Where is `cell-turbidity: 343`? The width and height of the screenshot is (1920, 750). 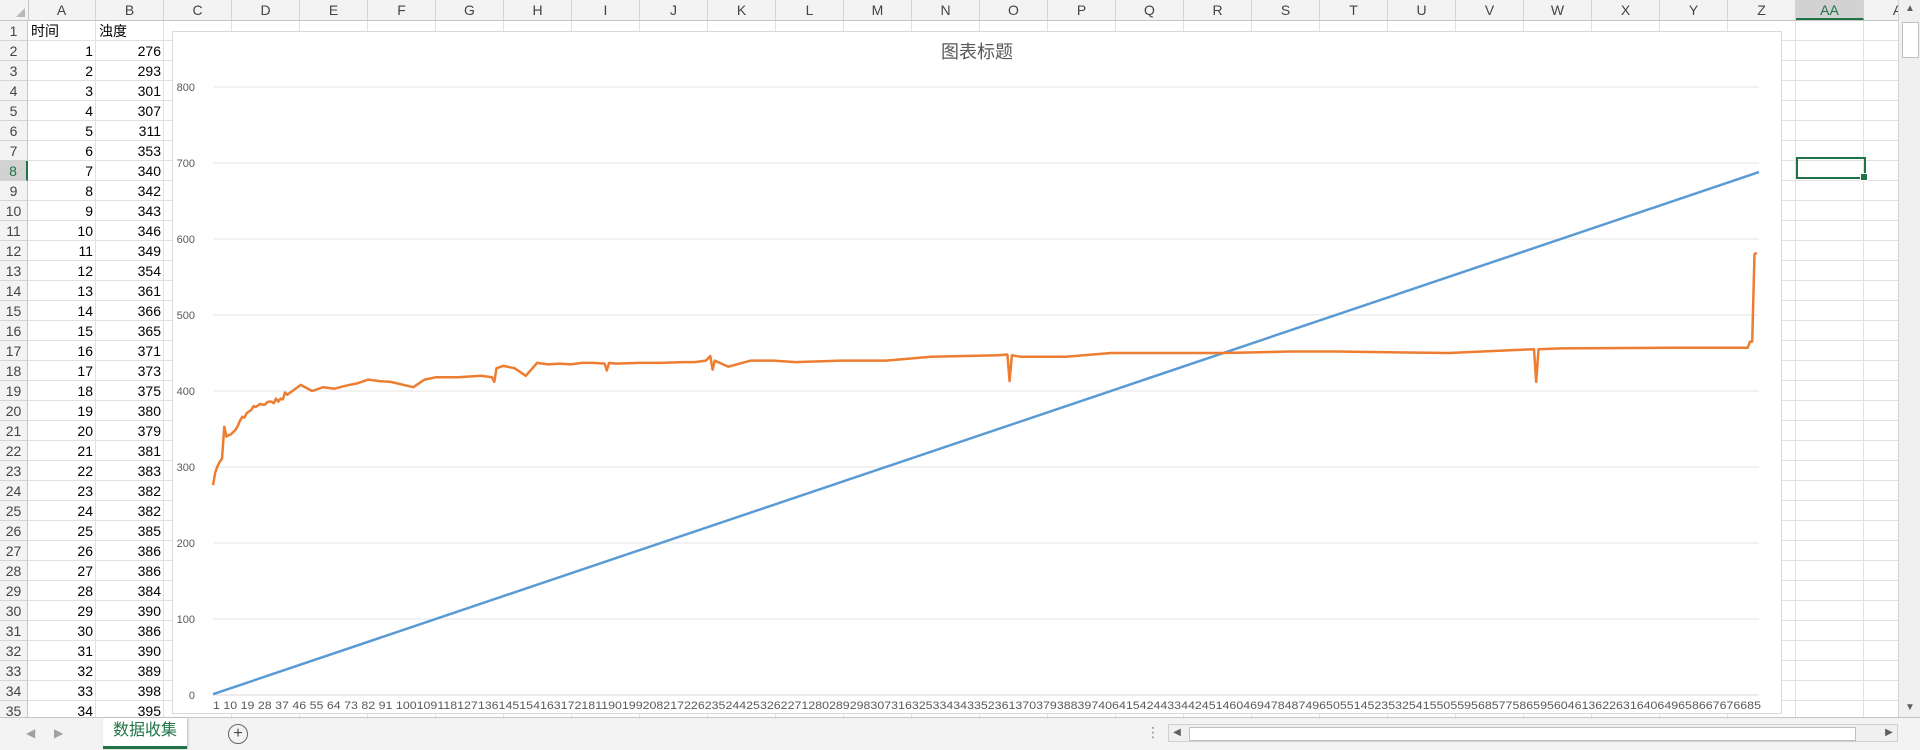
cell-turbidity: 343 is located at coordinates (130, 211).